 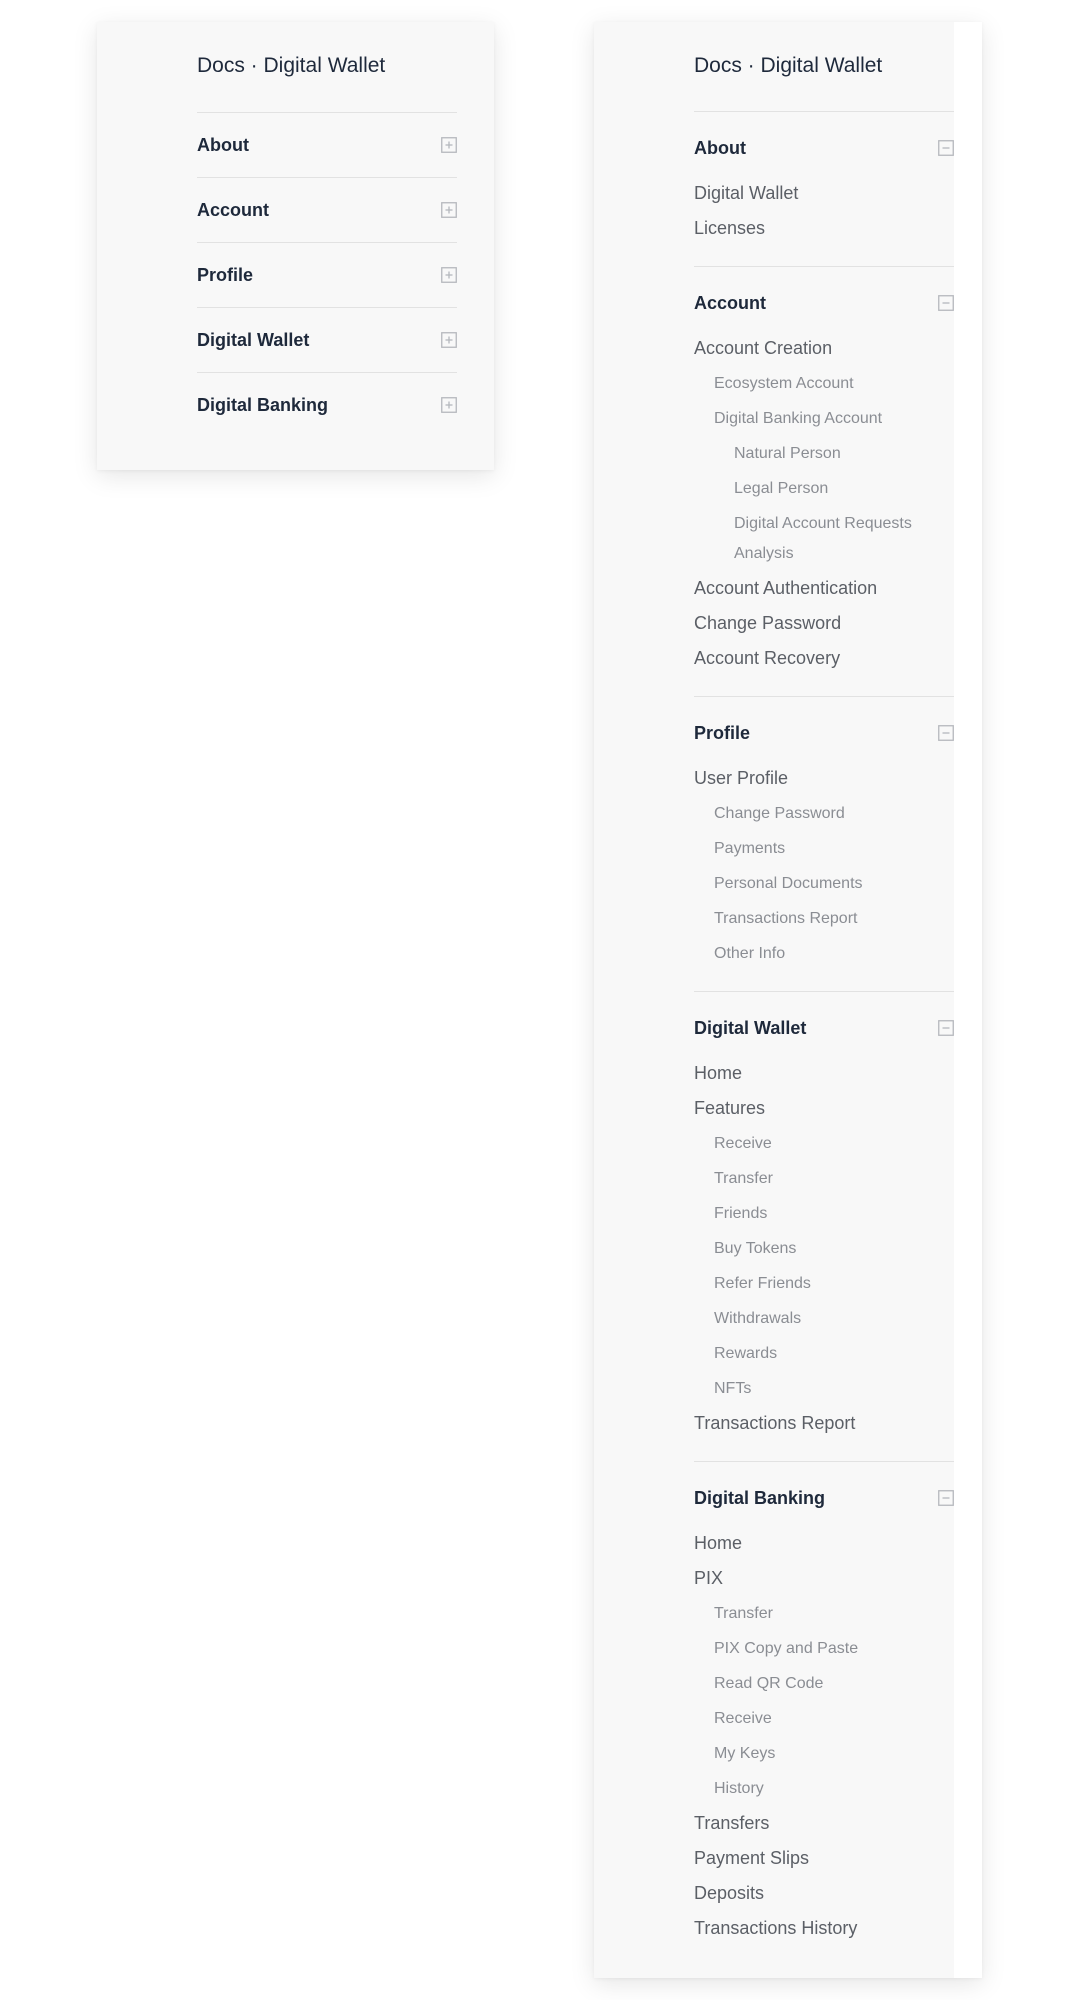 I want to click on nav-link-account-recovery: Account Recovery, so click(x=824, y=658).